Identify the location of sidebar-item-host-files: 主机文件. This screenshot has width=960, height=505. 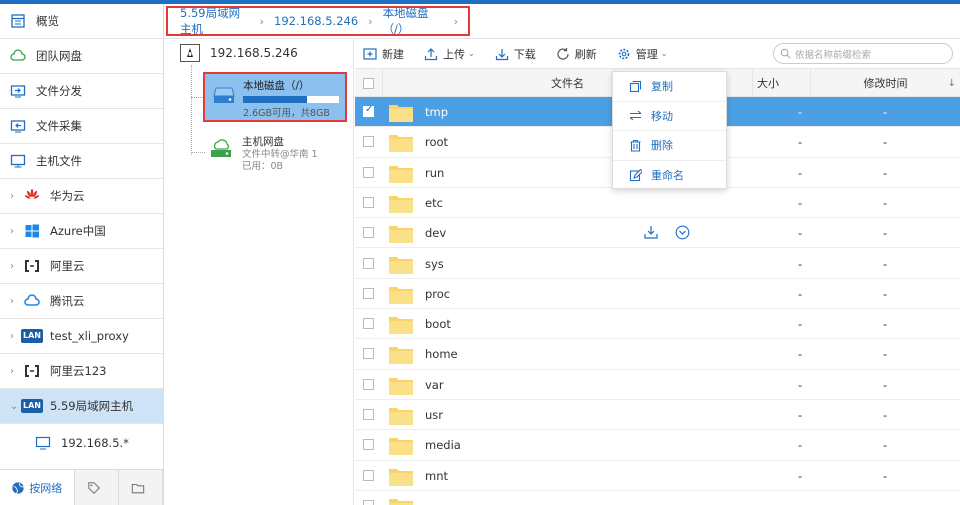
(81, 161).